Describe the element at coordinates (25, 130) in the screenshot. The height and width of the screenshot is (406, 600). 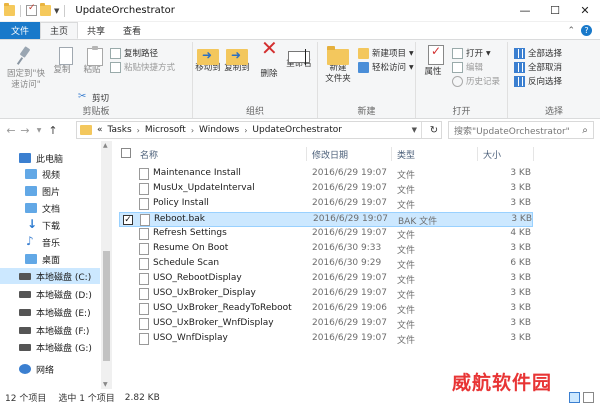
I see `forward-arrow-icon: →` at that location.